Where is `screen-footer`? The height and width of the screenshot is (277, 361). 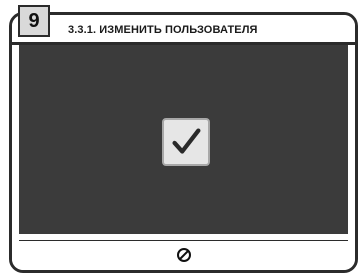 screen-footer is located at coordinates (183, 252).